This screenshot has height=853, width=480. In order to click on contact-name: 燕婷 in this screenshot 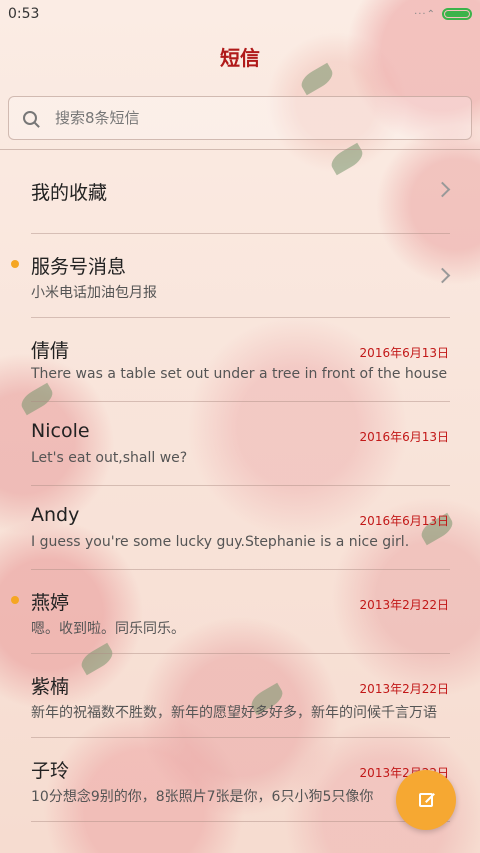, I will do `click(50, 603)`.